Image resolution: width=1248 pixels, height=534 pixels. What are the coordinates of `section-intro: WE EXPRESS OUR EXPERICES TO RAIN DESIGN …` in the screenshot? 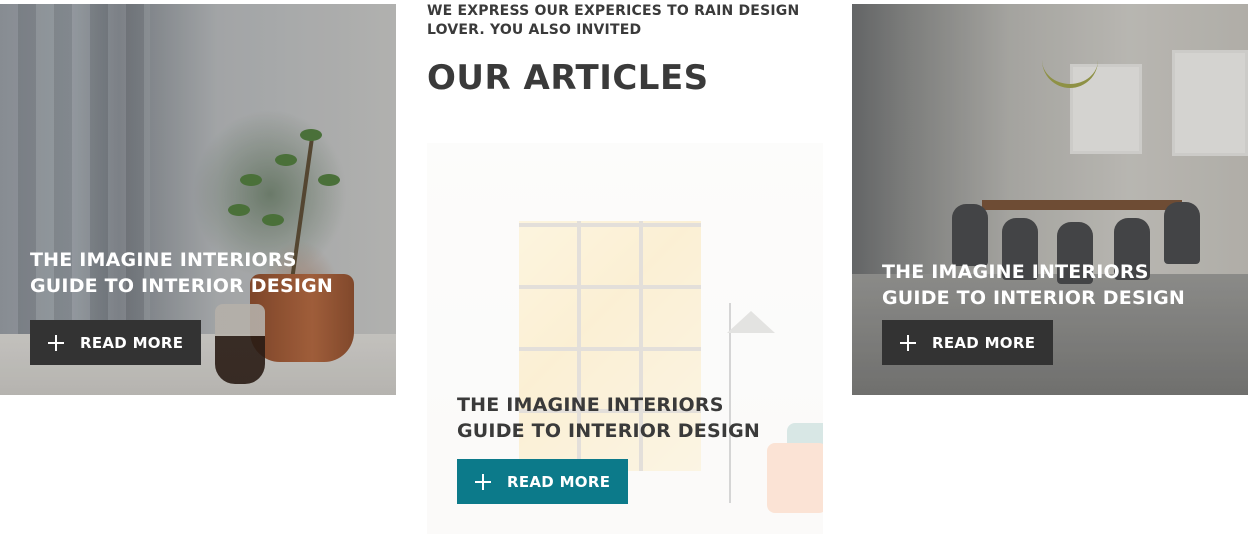 It's located at (613, 20).